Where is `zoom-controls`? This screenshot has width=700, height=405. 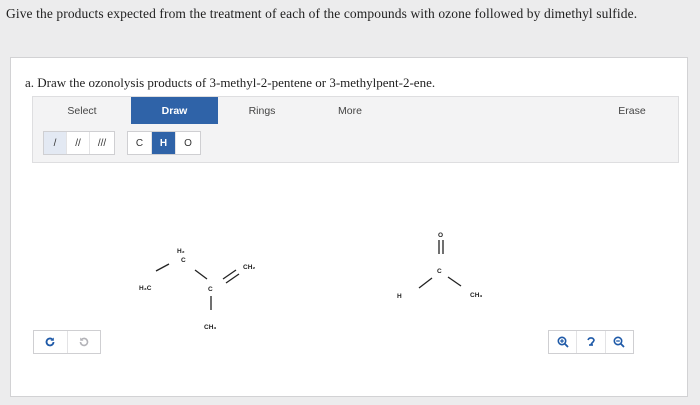 zoom-controls is located at coordinates (591, 342).